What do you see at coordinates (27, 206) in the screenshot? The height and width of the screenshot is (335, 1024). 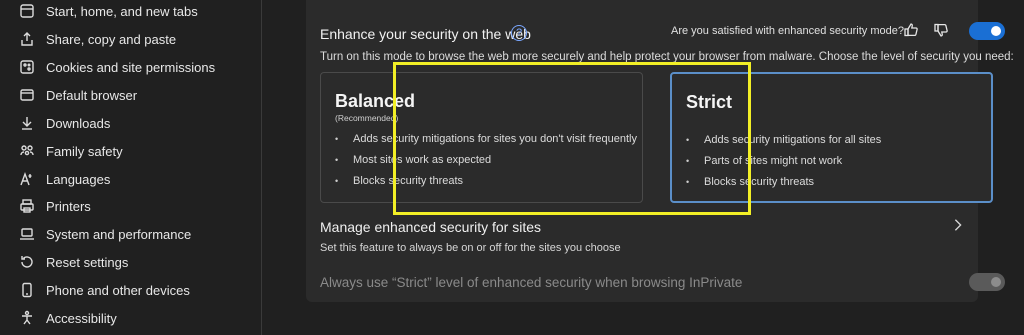 I see `printer-icon` at bounding box center [27, 206].